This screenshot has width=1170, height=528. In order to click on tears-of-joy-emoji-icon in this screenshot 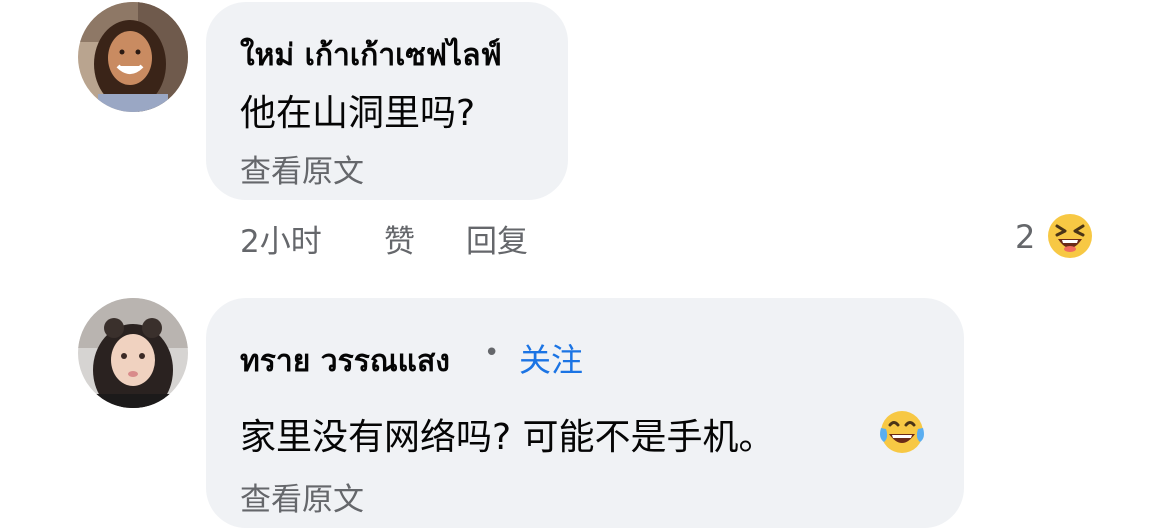, I will do `click(902, 434)`.